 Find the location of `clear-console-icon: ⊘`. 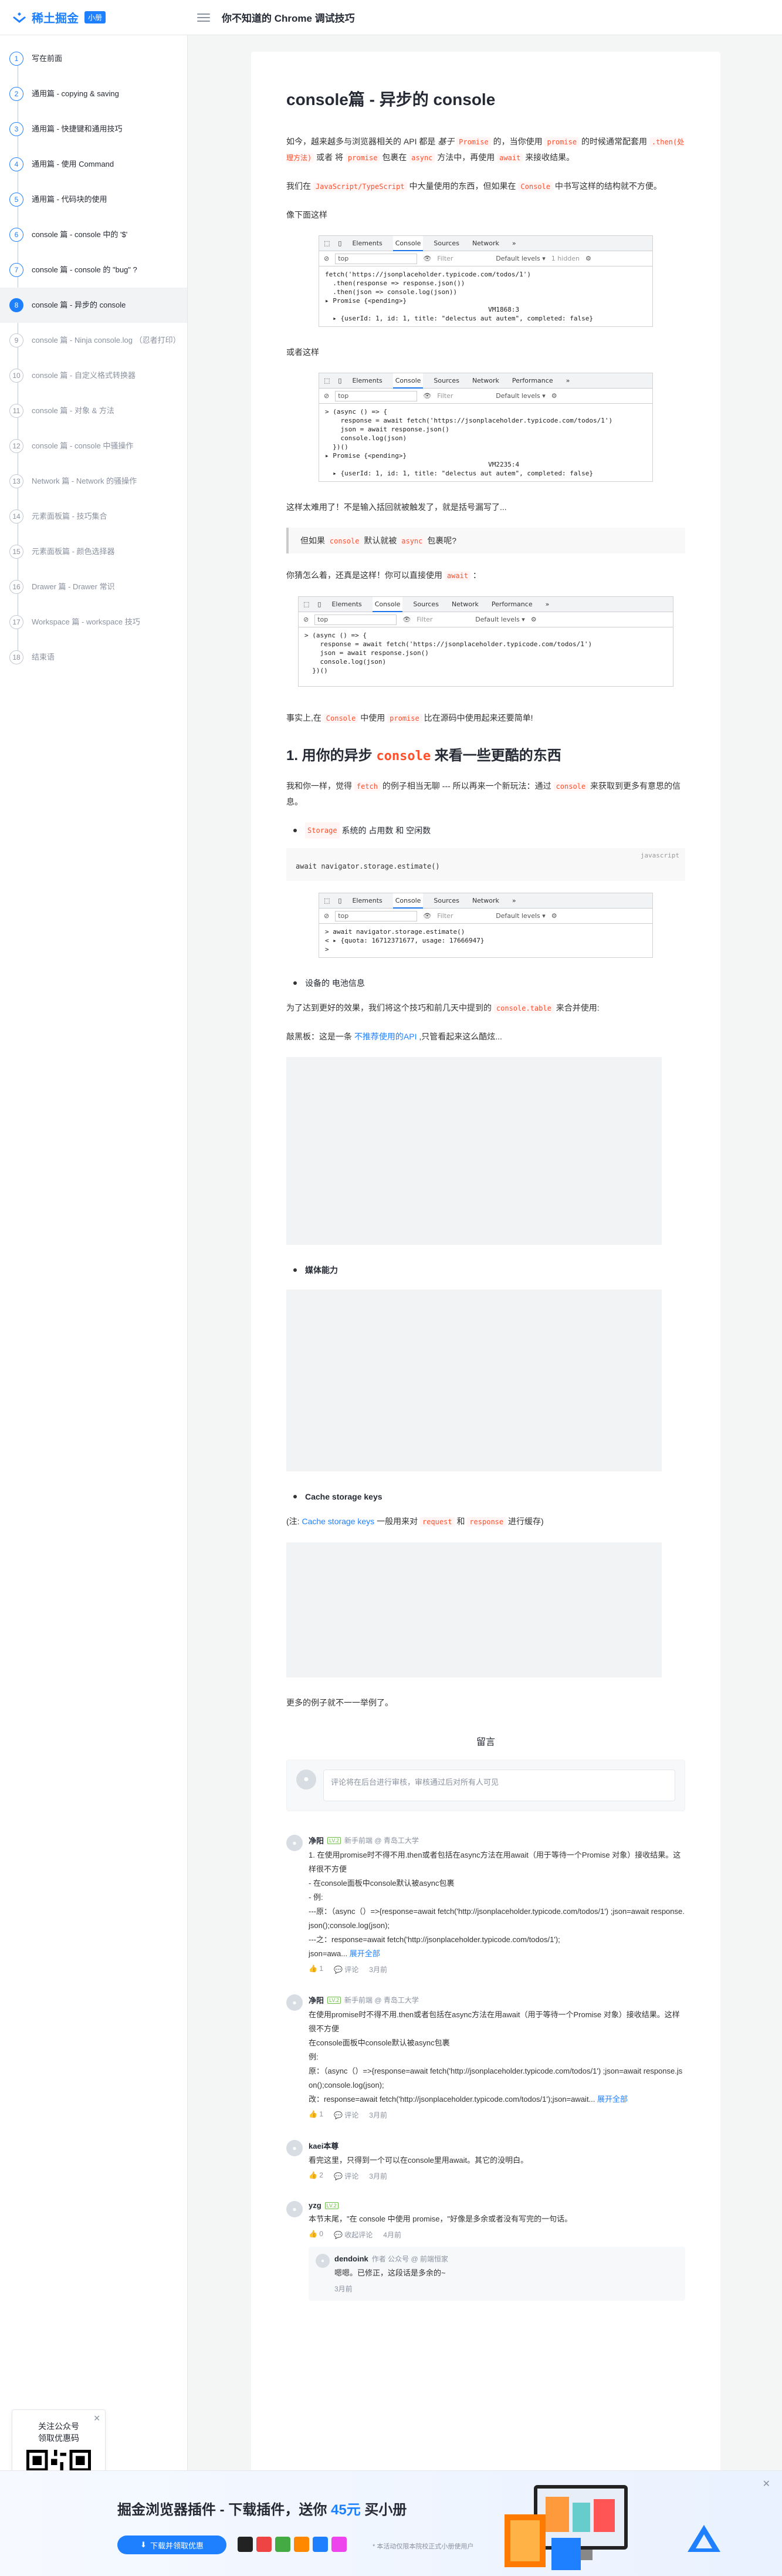

clear-console-icon: ⊘ is located at coordinates (327, 396).